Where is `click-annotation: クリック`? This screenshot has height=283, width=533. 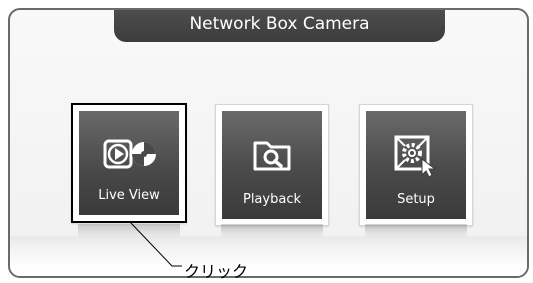
click-annotation: クリック is located at coordinates (216, 271).